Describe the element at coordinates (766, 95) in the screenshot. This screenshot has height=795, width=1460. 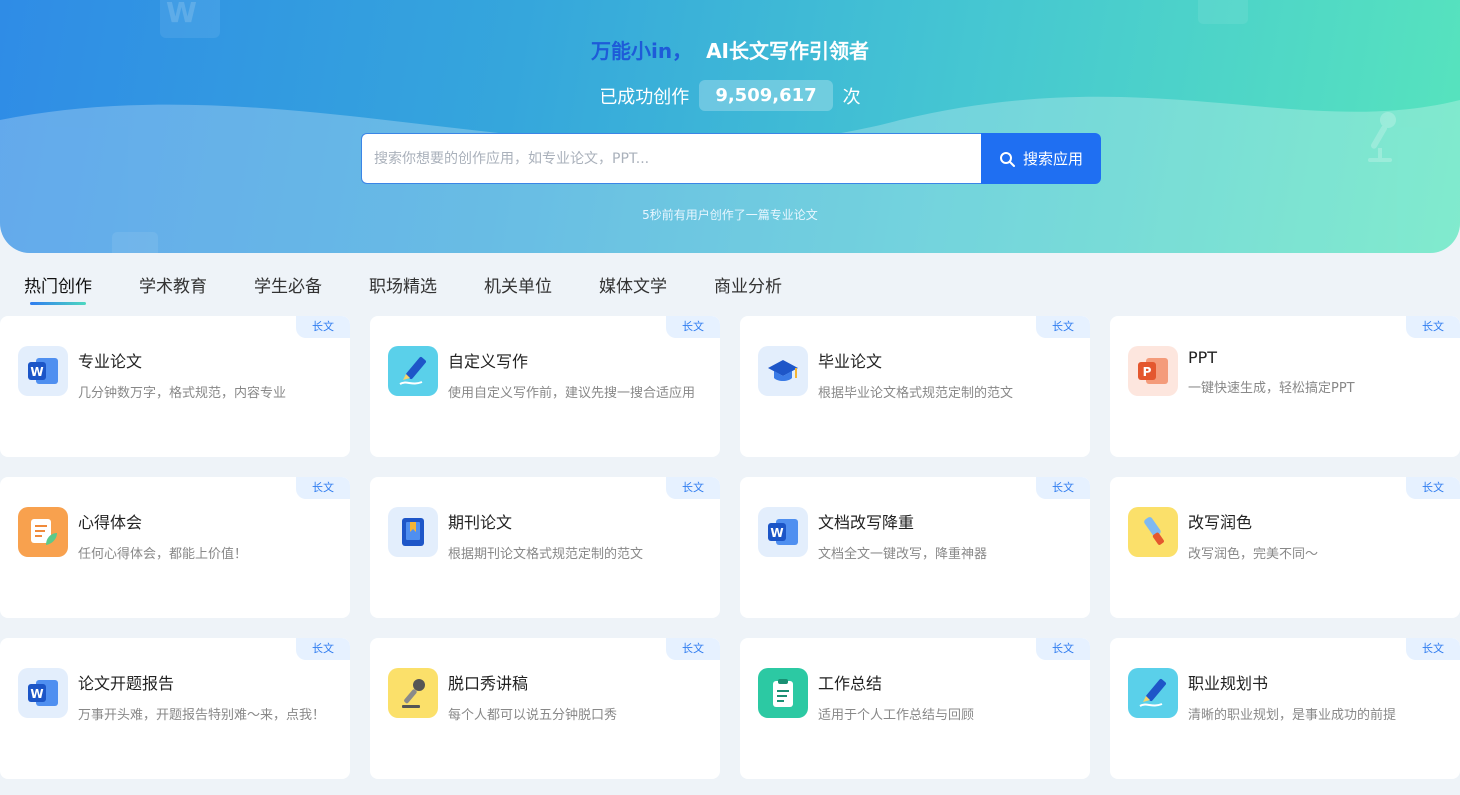
I see `count-value: 9,509,617` at that location.